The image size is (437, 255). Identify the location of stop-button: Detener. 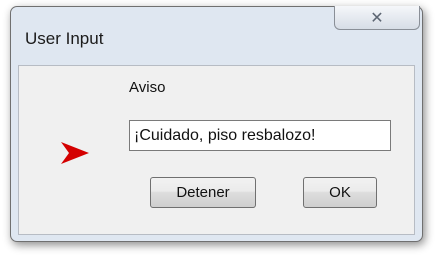
(203, 192).